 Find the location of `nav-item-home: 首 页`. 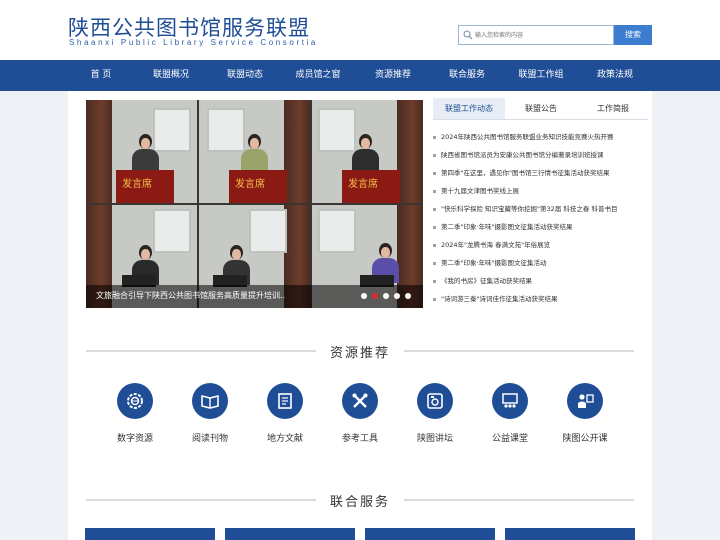

nav-item-home: 首 页 is located at coordinates (101, 75).